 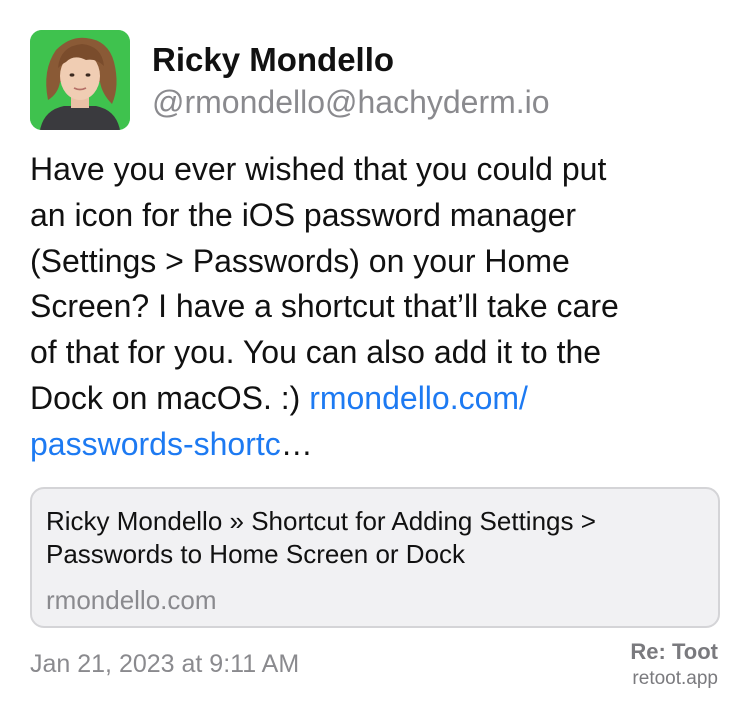 What do you see at coordinates (675, 678) in the screenshot?
I see `brand-url: retoot.app` at bounding box center [675, 678].